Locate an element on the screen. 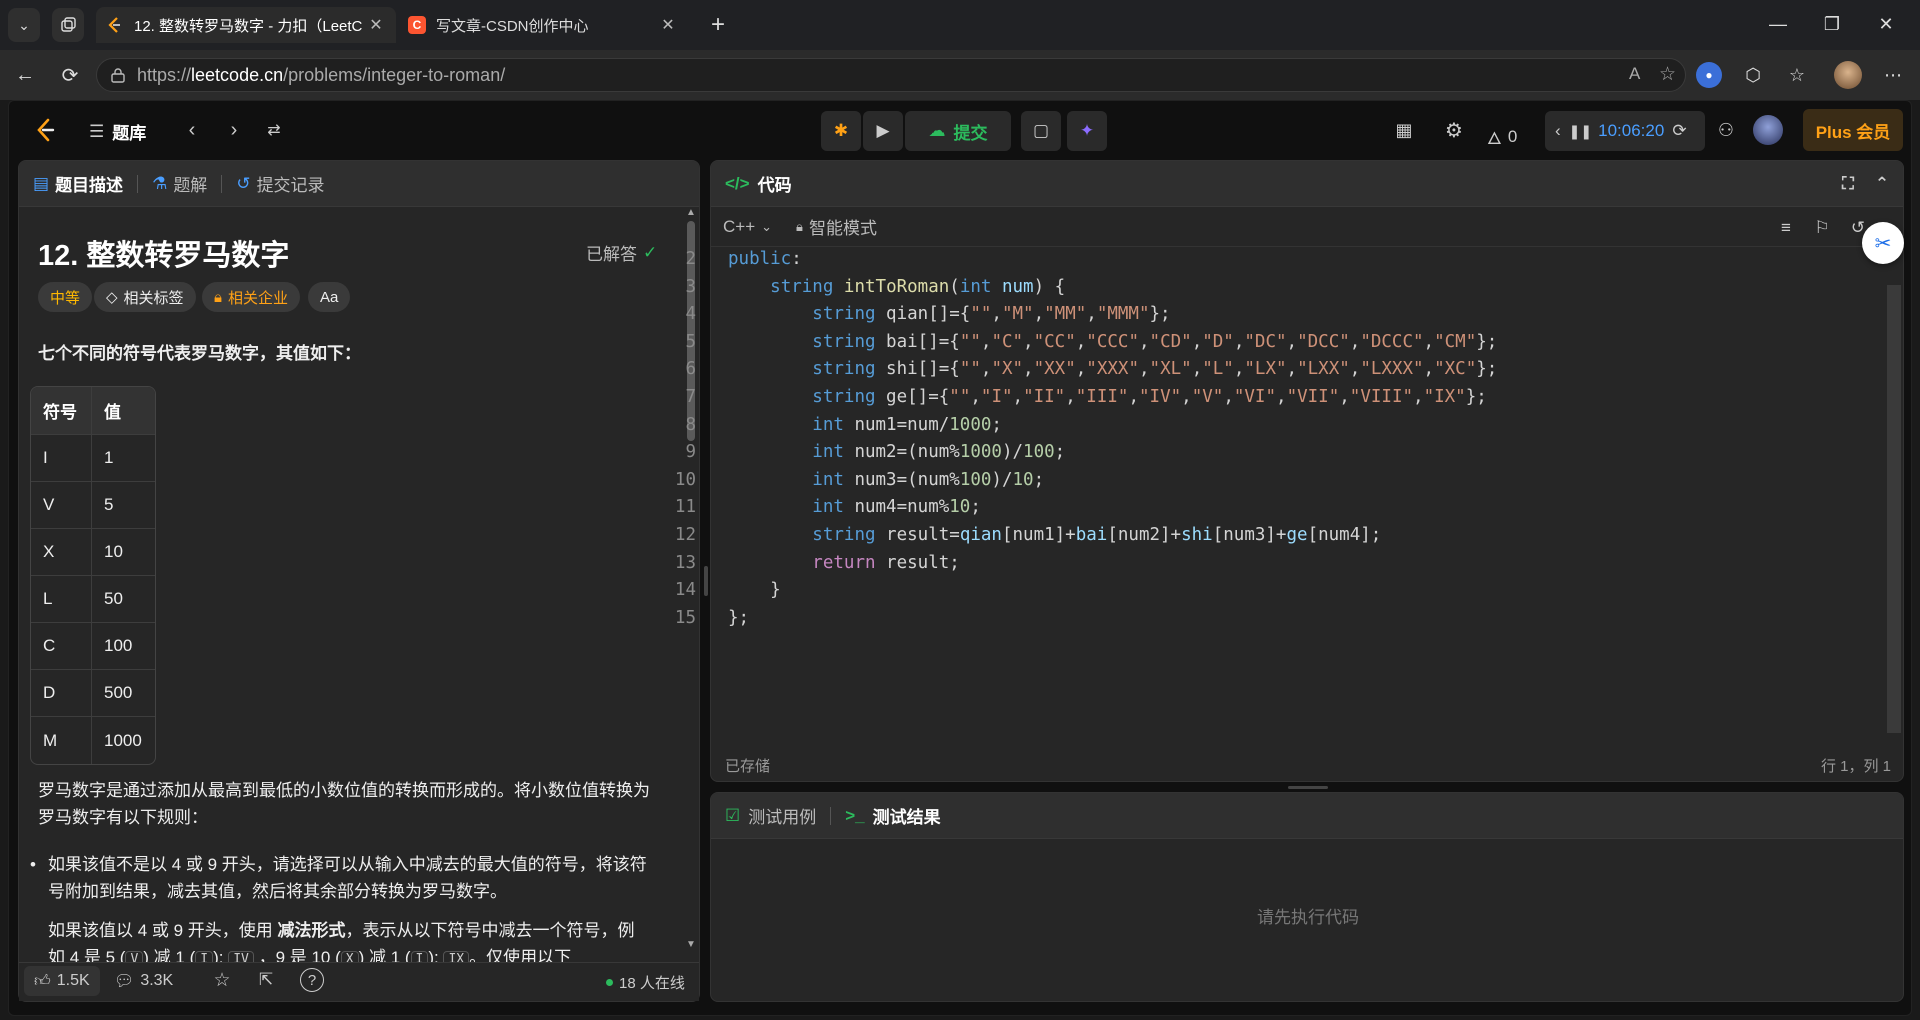 This screenshot has height=1020, width=1920. debug-button: ✱ is located at coordinates (841, 131).